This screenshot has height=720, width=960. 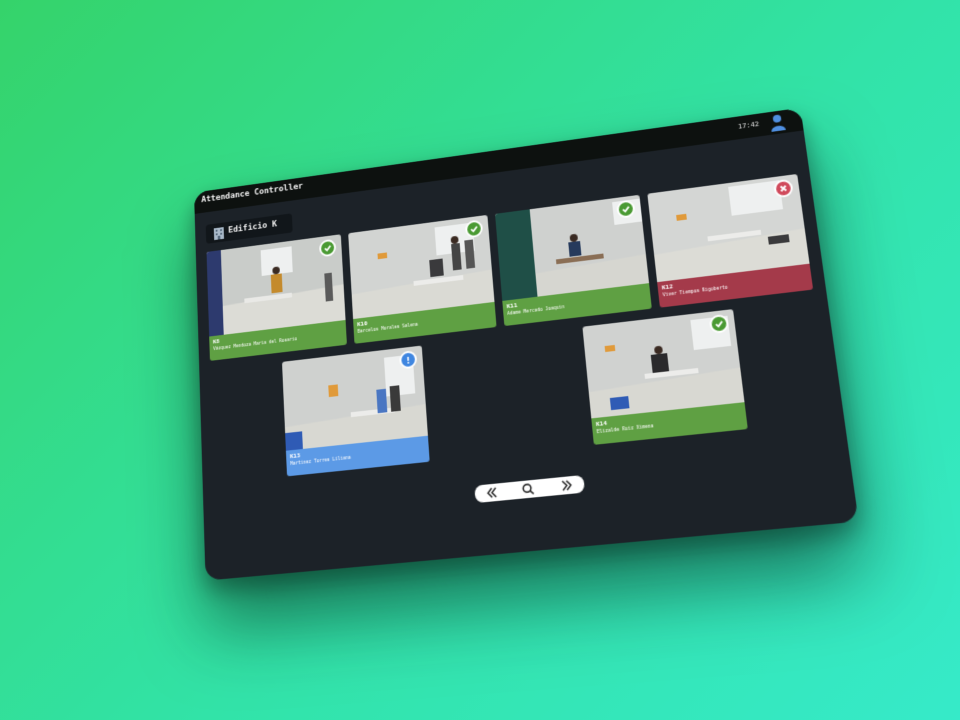 I want to click on room-card-k14: K14 Elizalde Ruiz Ximena, so click(x=664, y=377).